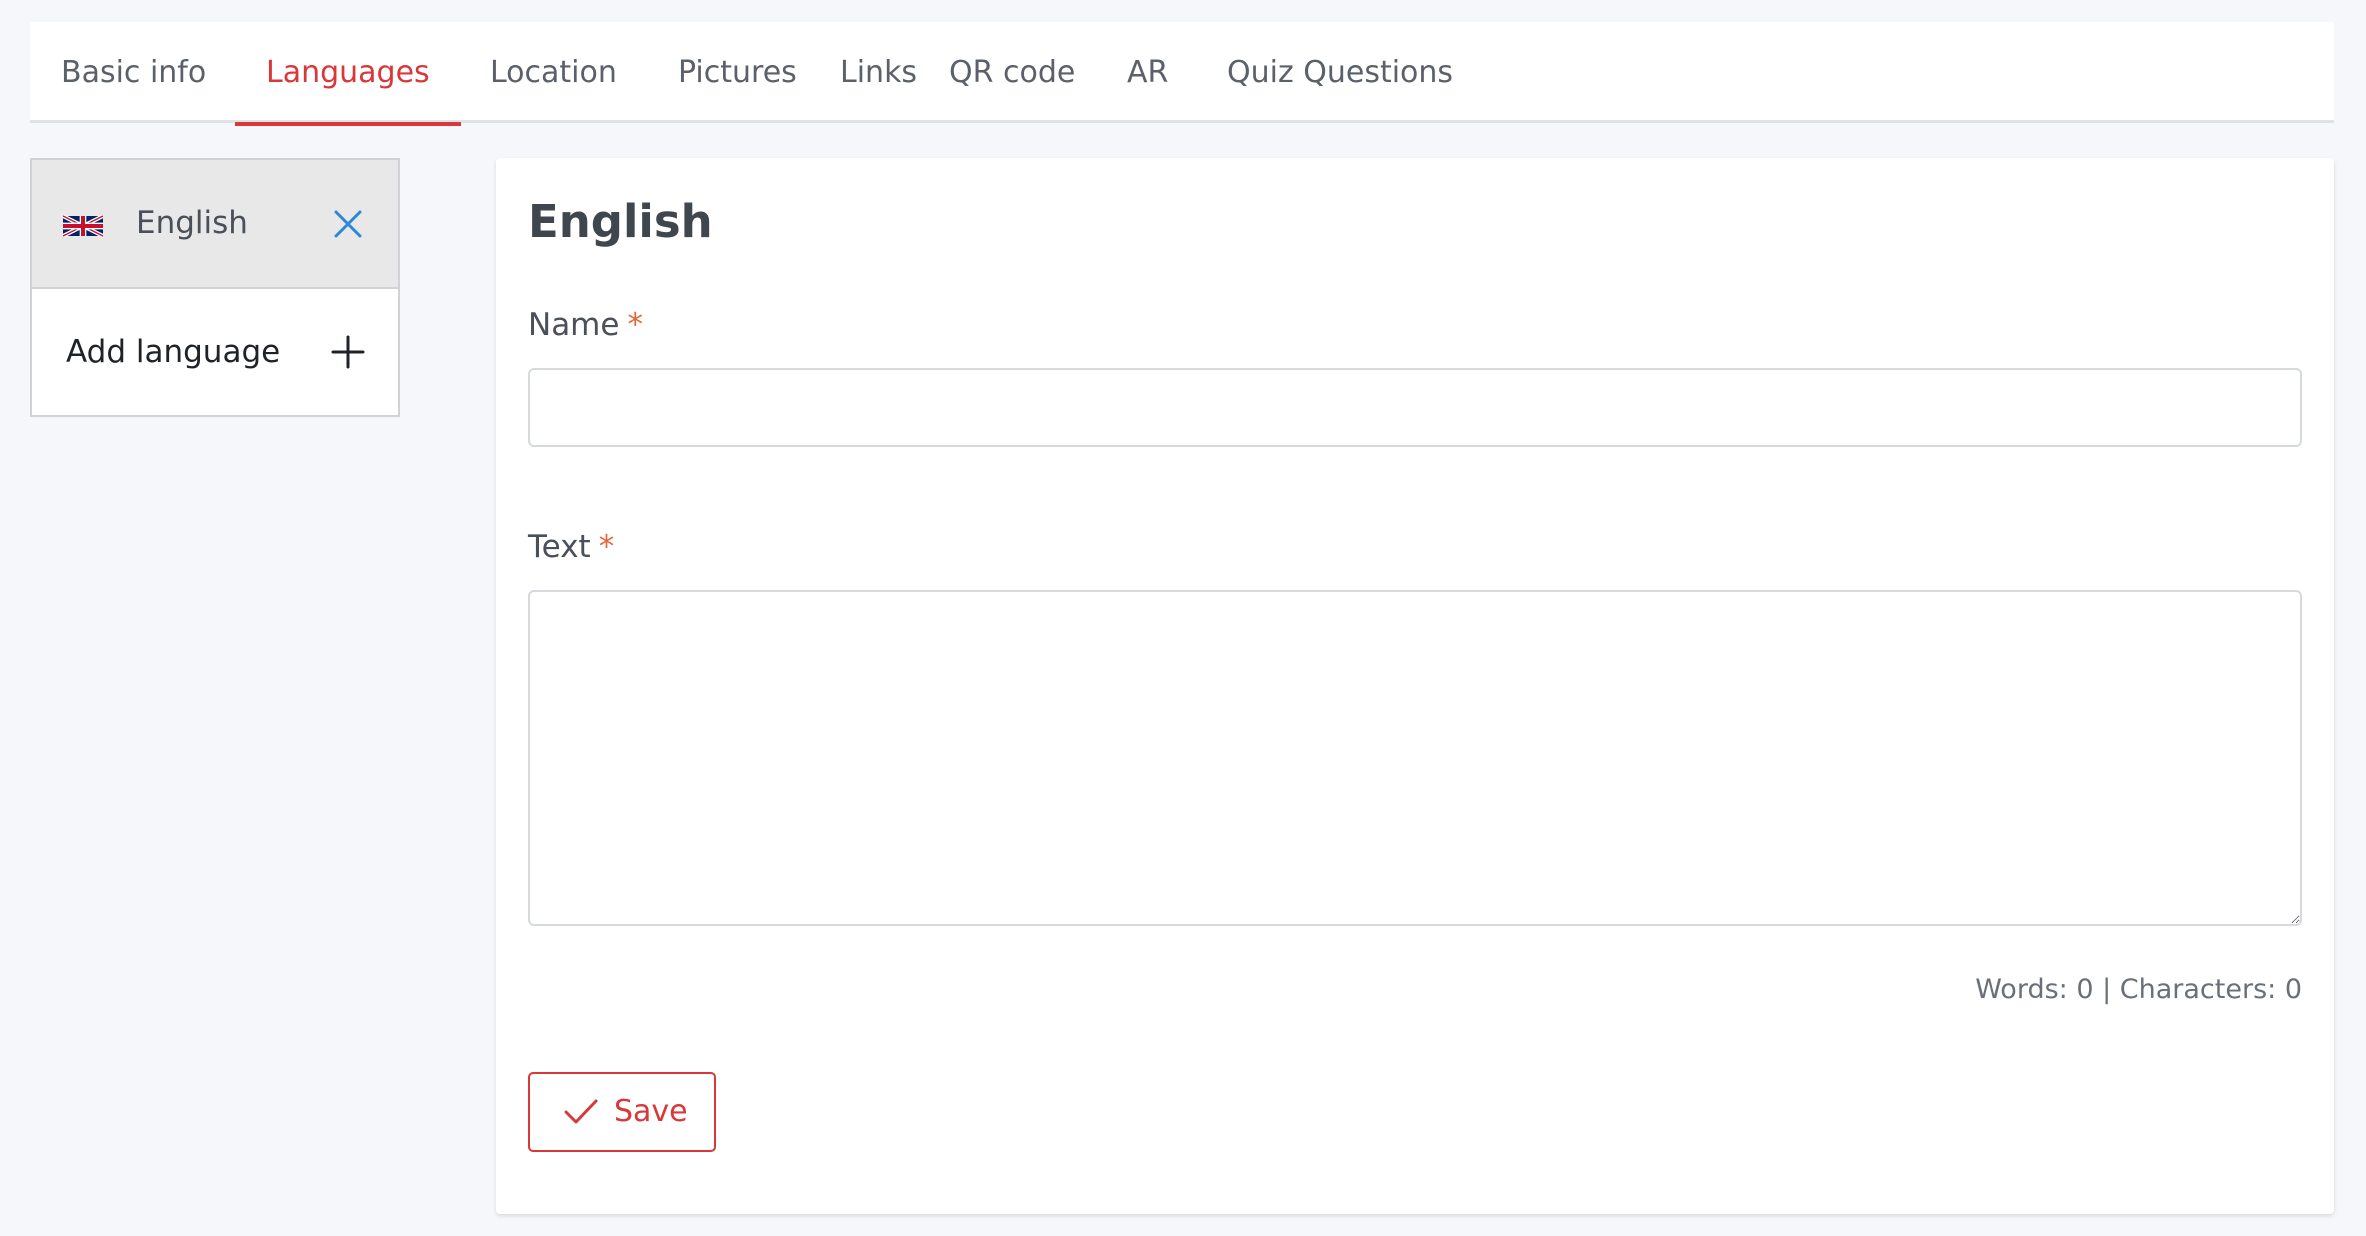  I want to click on word-character-counter: Words: 0 | Characters: 0, so click(2138, 989).